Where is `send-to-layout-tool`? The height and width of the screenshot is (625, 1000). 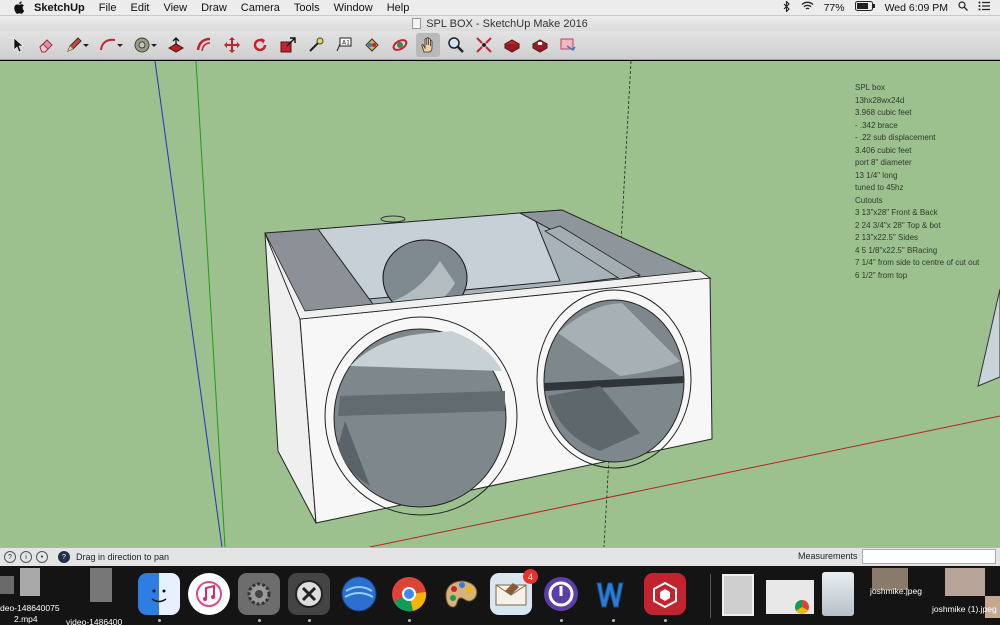
send-to-layout-tool is located at coordinates (568, 45).